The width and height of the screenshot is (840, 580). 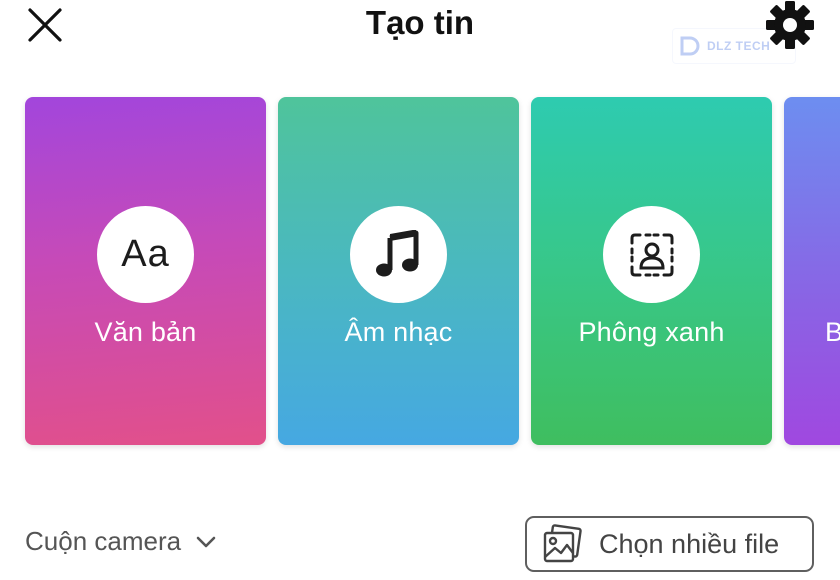 I want to click on card-green-icon-circle, so click(x=651, y=254).